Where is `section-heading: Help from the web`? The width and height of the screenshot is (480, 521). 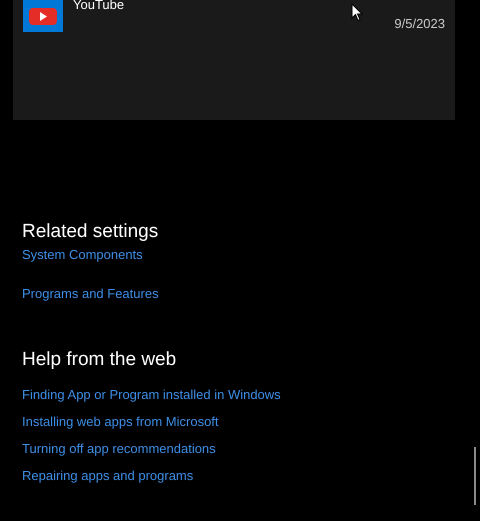
section-heading: Help from the web is located at coordinates (100, 360).